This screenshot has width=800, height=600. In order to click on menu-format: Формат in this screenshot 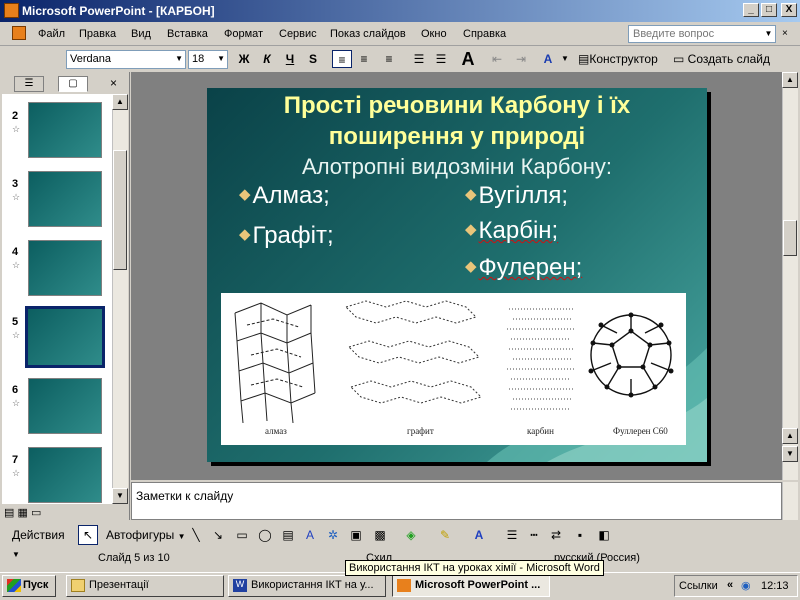, I will do `click(243, 34)`.